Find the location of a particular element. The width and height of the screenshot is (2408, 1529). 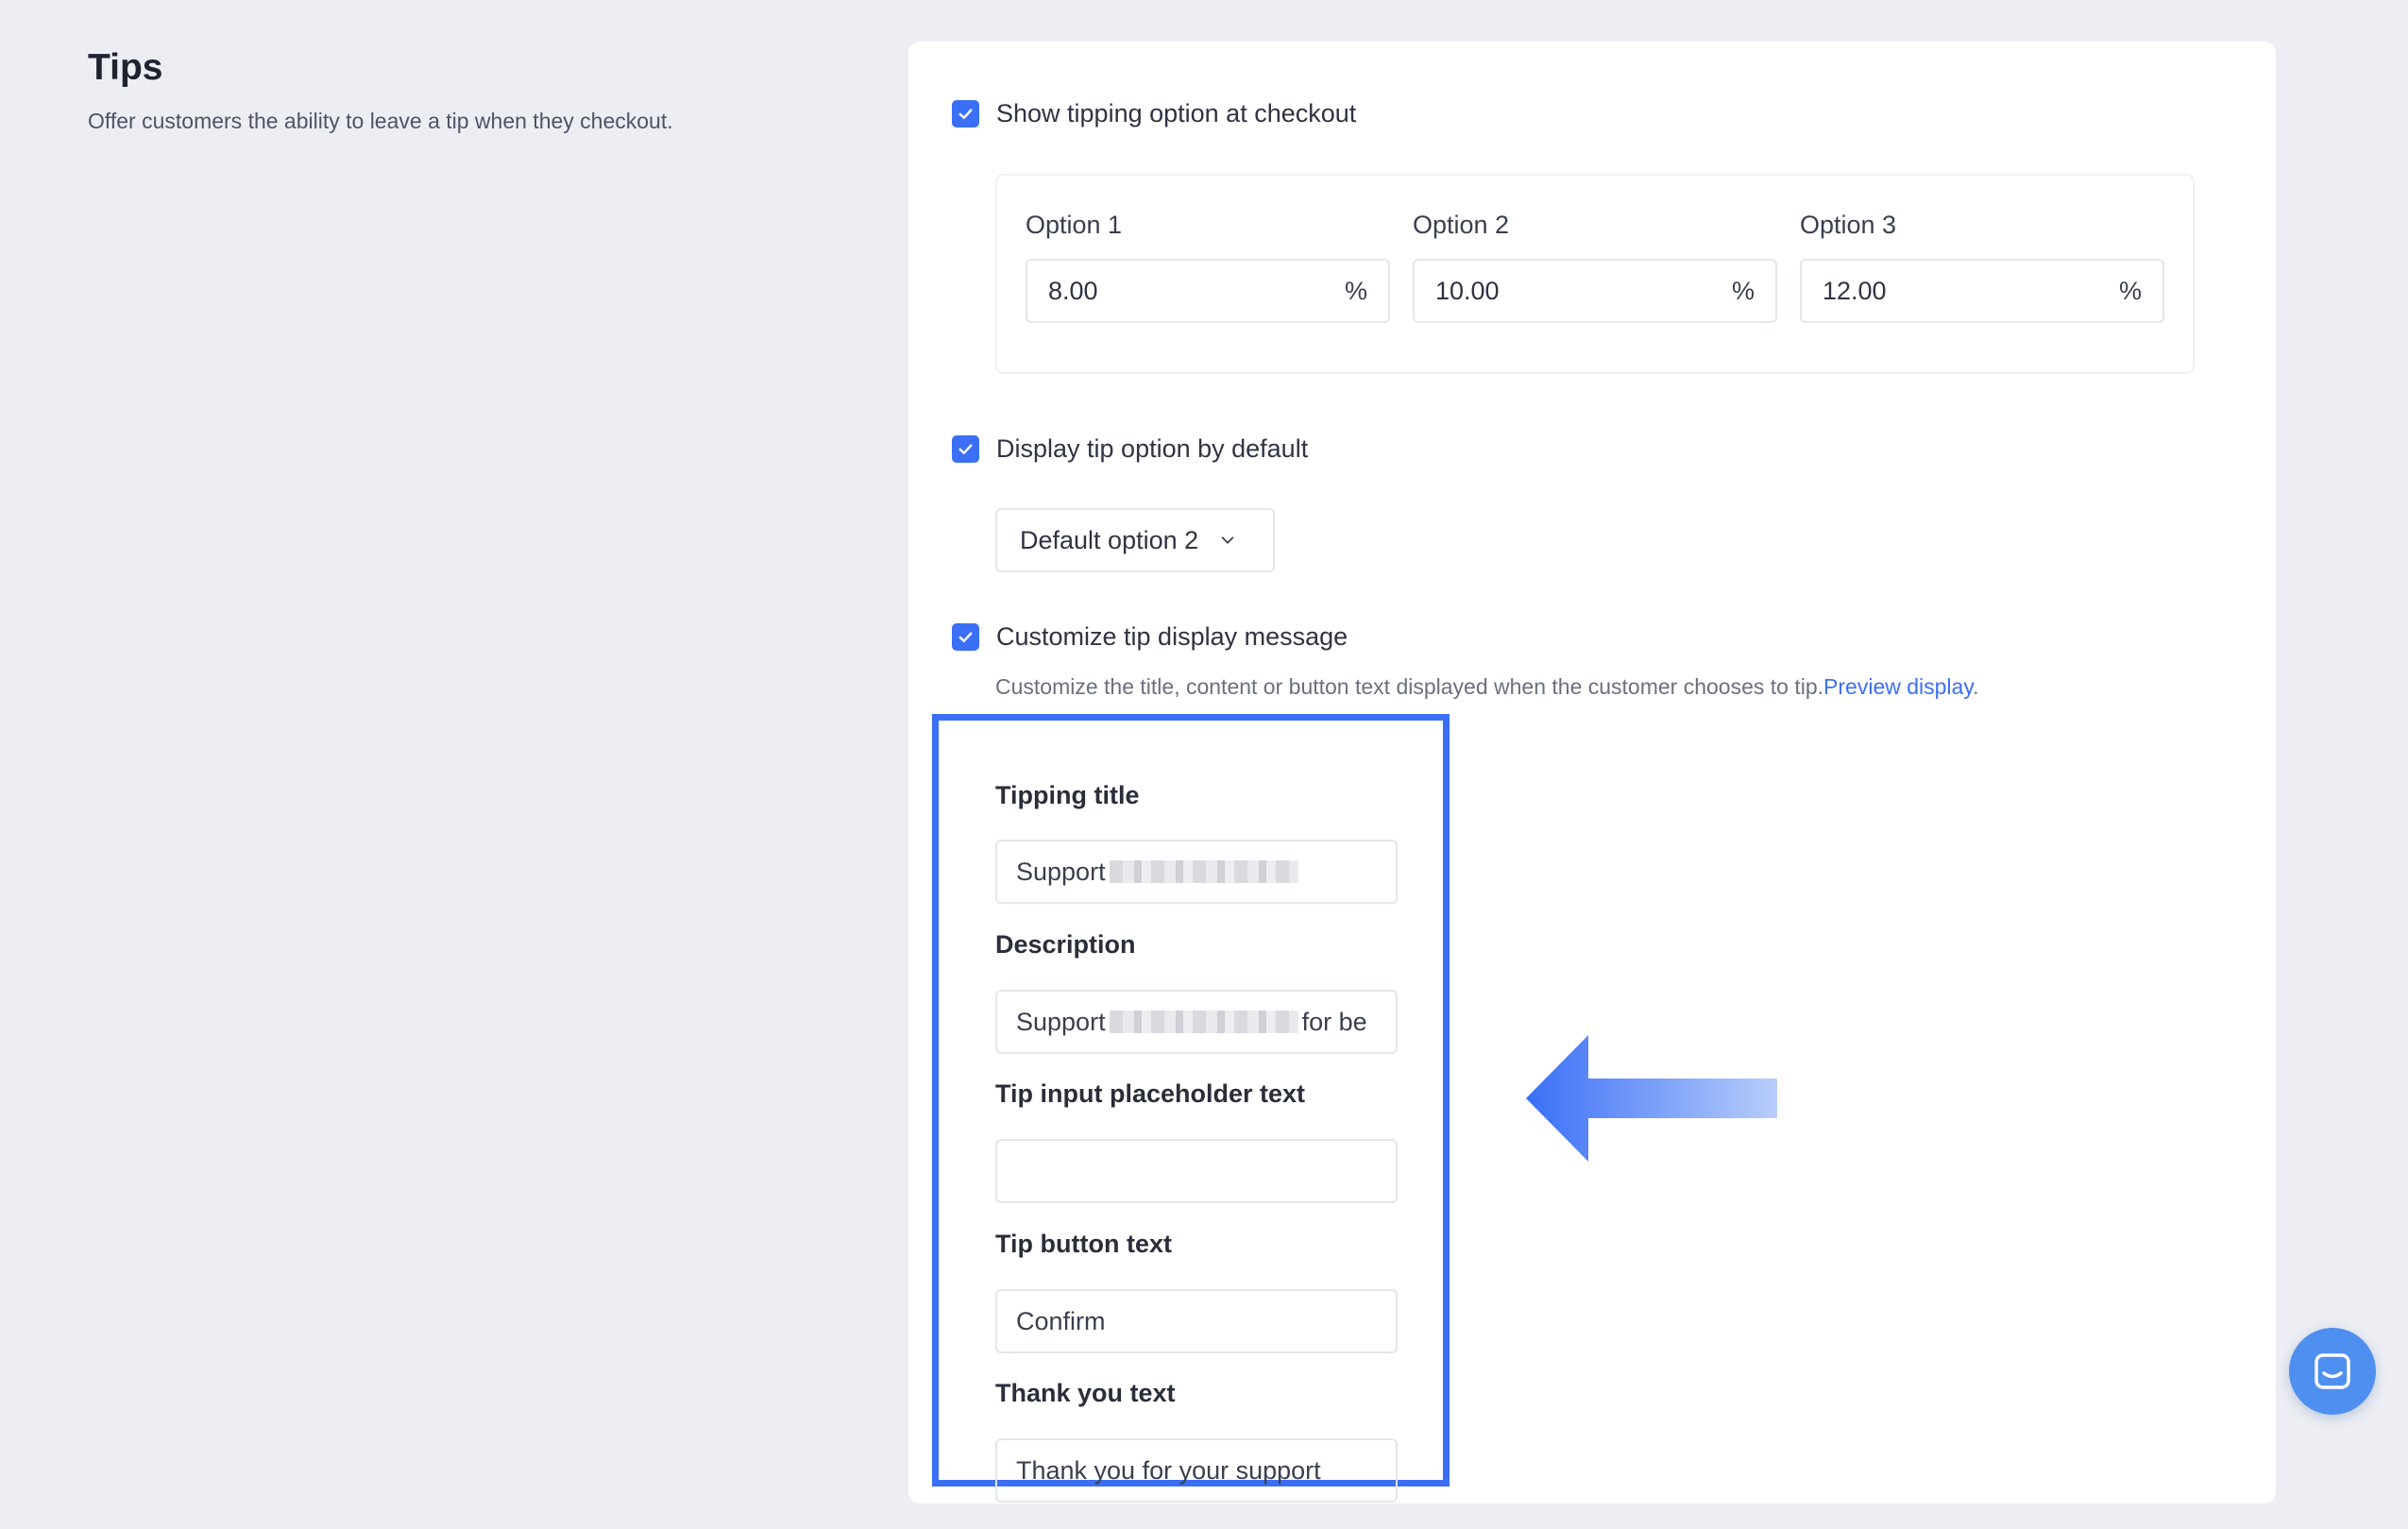

default-tip-row: Display tip option by default is located at coordinates (1130, 449).